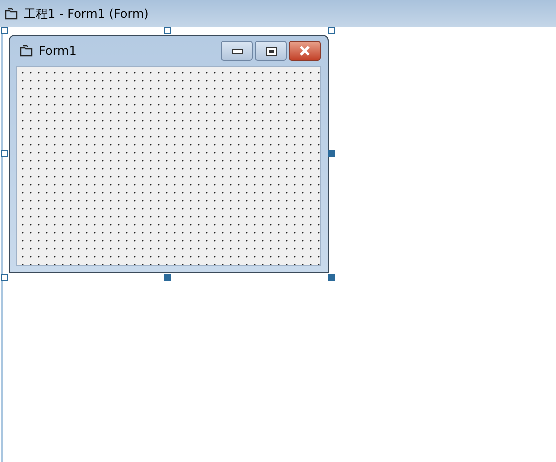 The width and height of the screenshot is (556, 462). I want to click on close-icon, so click(305, 51).